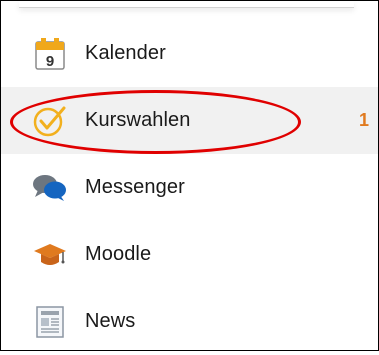 This screenshot has height=355, width=379. I want to click on calendar-day-number: 9, so click(50, 61).